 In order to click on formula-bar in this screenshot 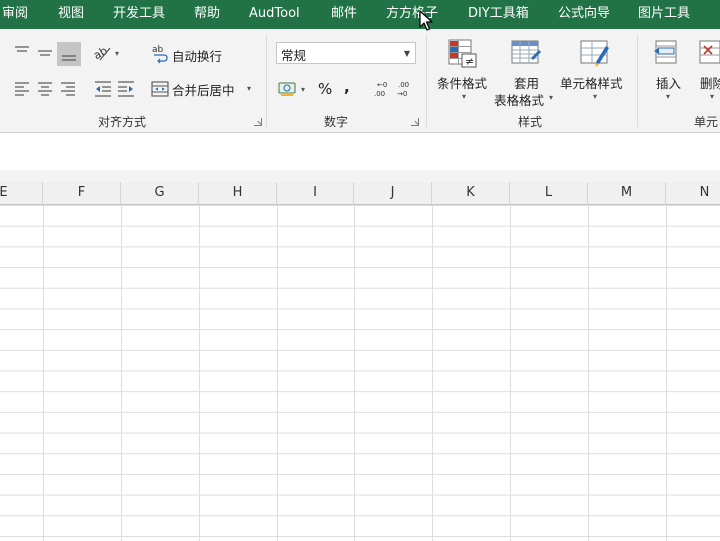, I will do `click(360, 151)`.